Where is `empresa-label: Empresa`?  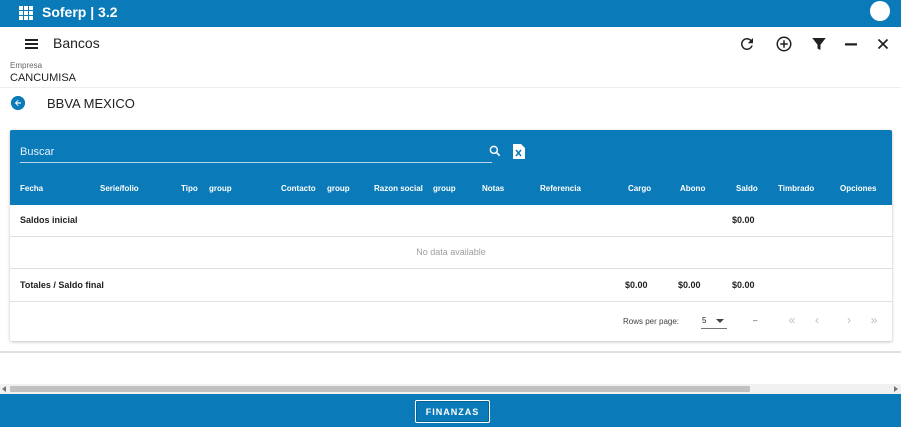
empresa-label: Empresa is located at coordinates (26, 65).